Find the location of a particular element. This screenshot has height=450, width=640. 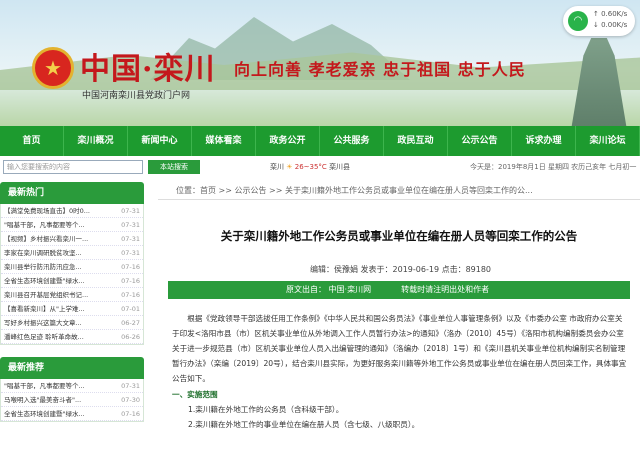

list-item: 写好乡村振兴这篇大文章... 06-27 is located at coordinates (72, 323).